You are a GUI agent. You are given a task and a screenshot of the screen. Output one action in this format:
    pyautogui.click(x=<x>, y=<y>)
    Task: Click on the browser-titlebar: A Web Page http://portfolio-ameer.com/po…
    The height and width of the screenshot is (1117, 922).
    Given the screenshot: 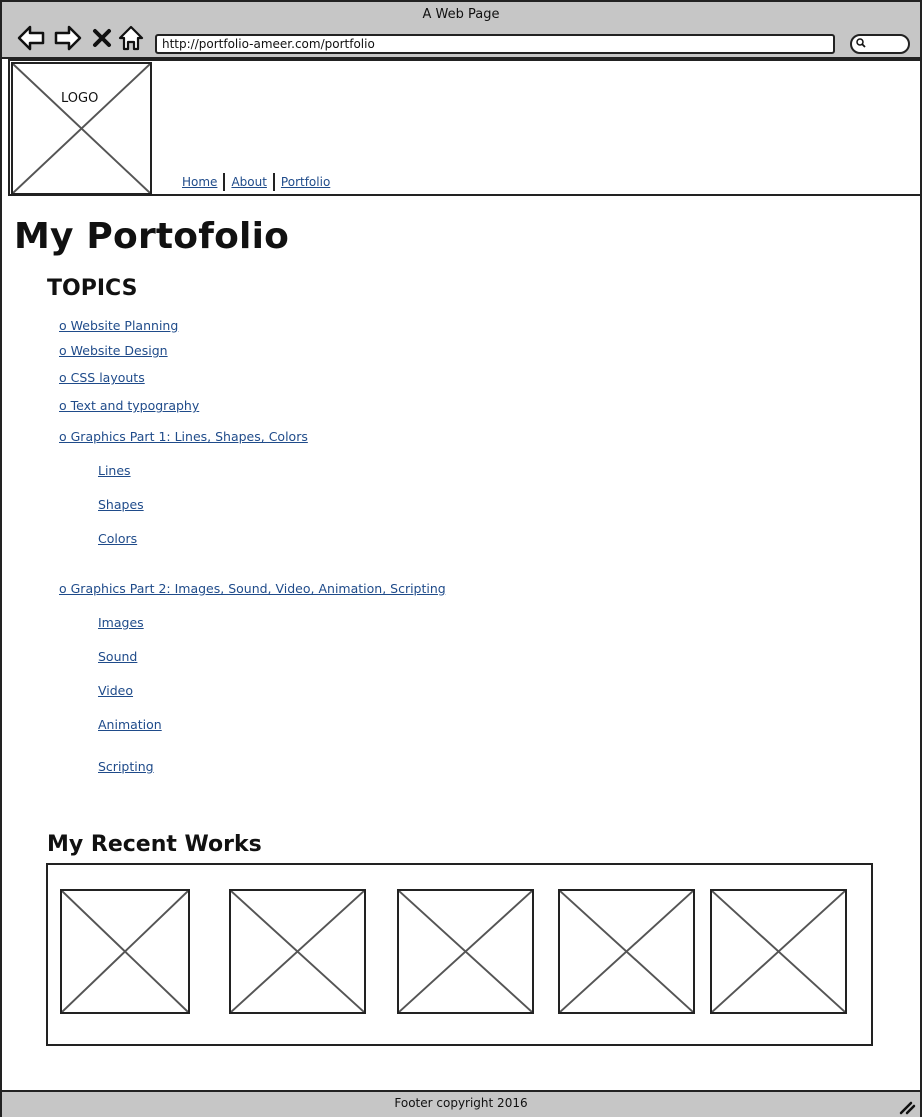 What is the action you would take?
    pyautogui.click(x=461, y=30)
    